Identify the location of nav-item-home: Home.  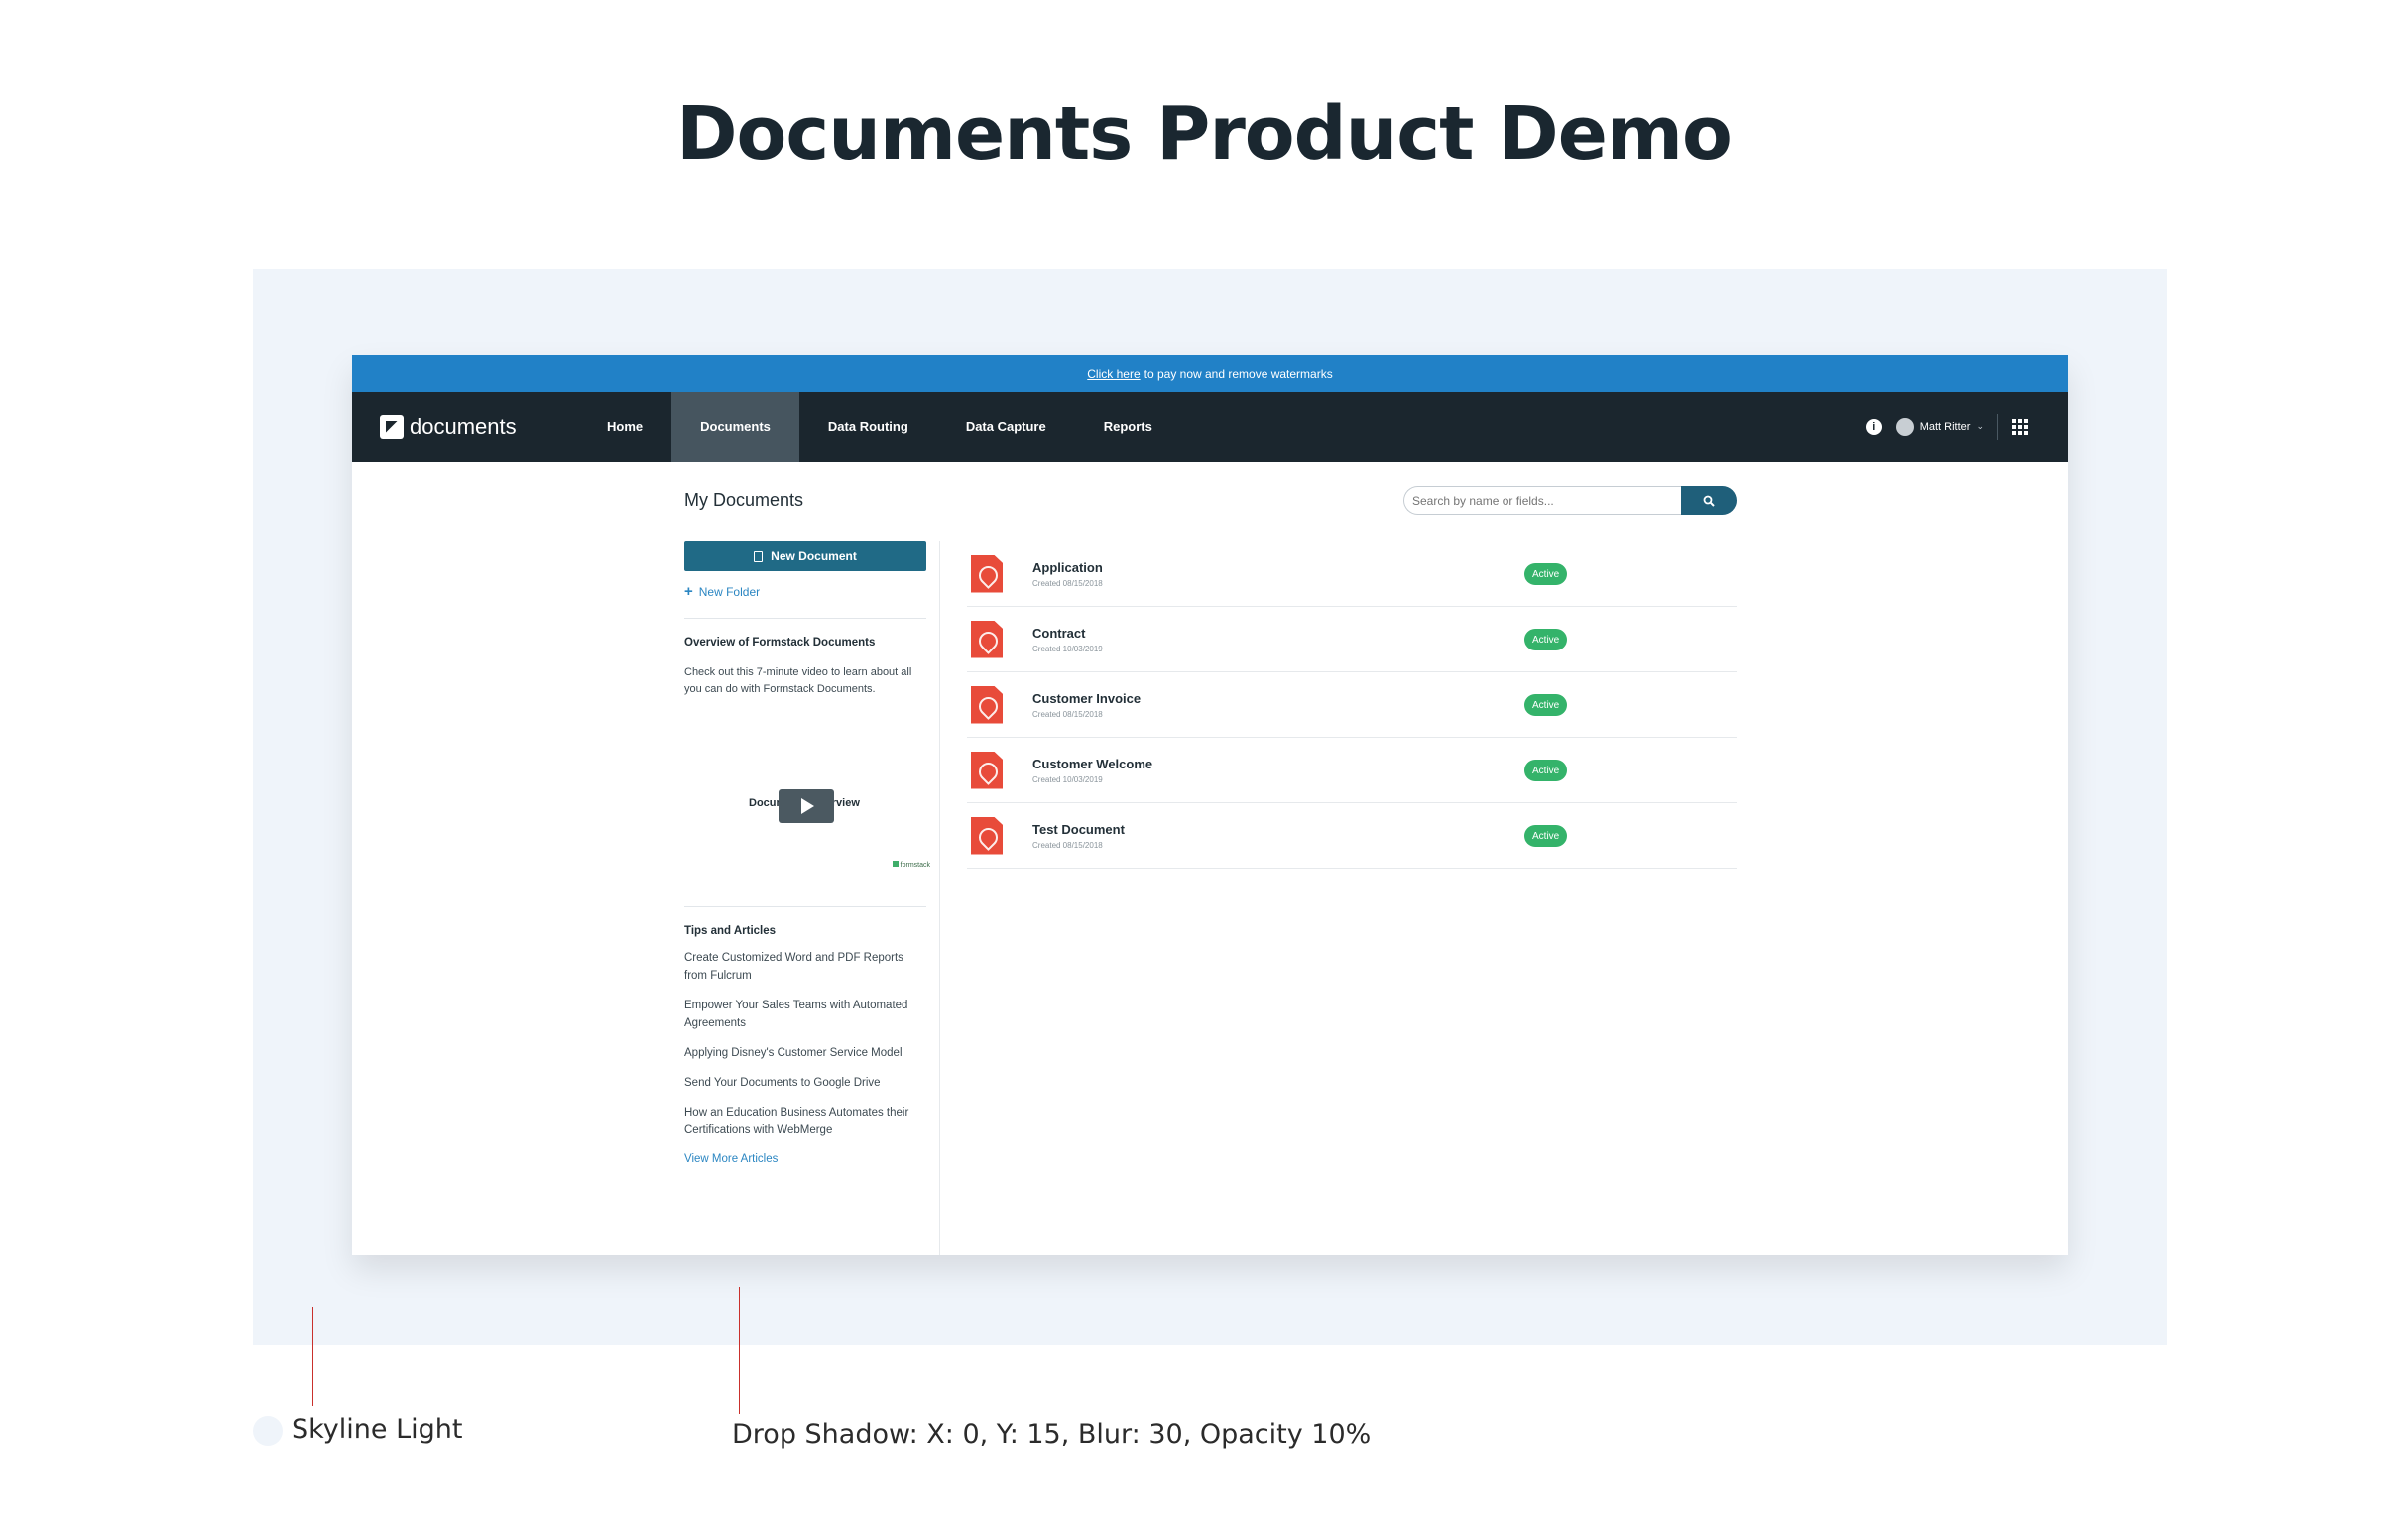
(624, 427).